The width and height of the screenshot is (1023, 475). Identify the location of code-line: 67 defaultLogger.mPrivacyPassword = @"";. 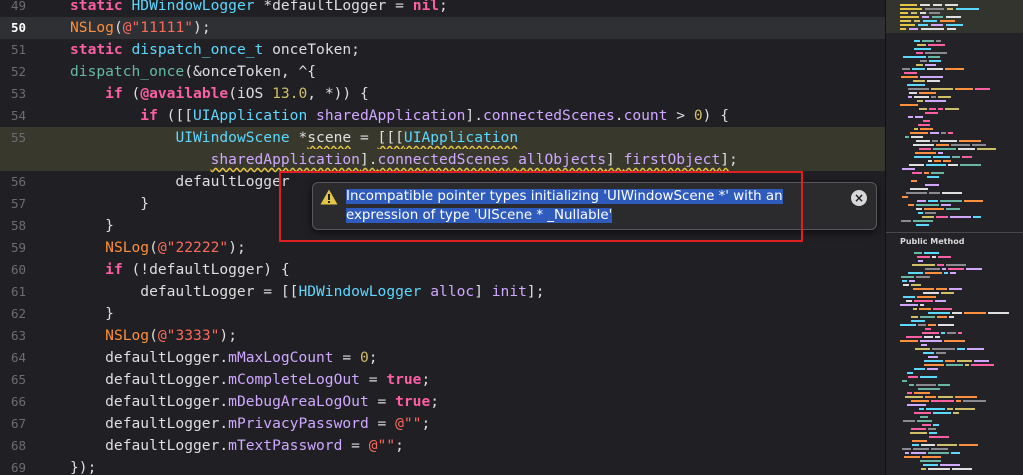
(442, 424).